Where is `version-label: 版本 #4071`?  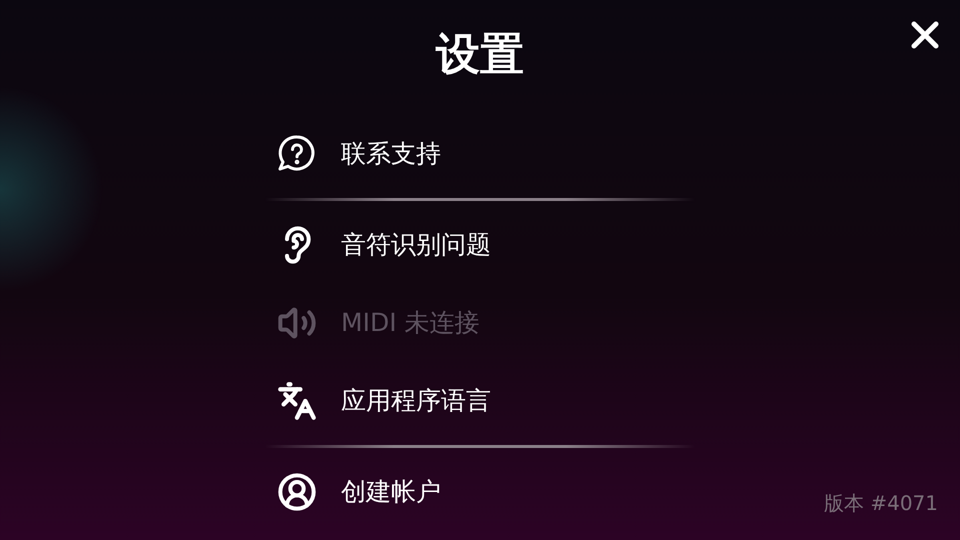
version-label: 版本 #4071 is located at coordinates (881, 503).